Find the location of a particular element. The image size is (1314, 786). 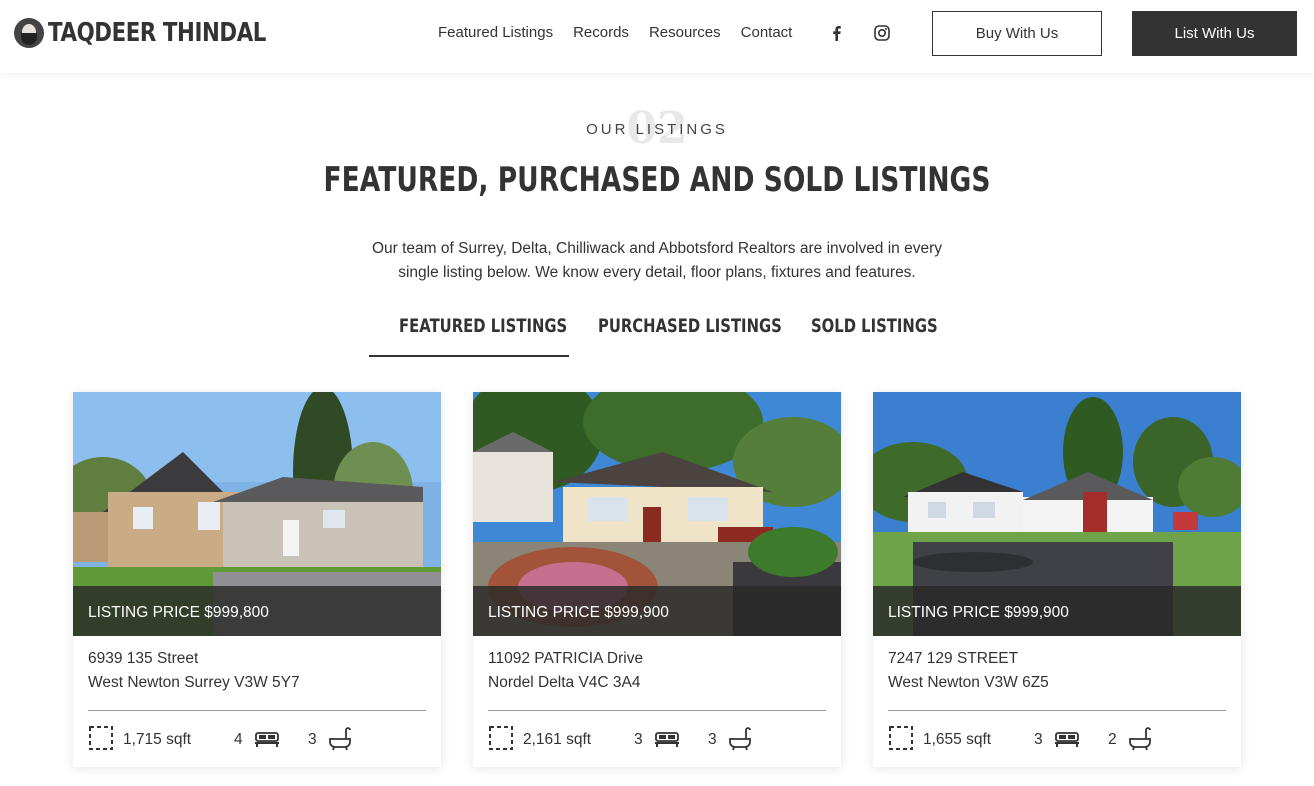

facebook-icon is located at coordinates (837, 33).